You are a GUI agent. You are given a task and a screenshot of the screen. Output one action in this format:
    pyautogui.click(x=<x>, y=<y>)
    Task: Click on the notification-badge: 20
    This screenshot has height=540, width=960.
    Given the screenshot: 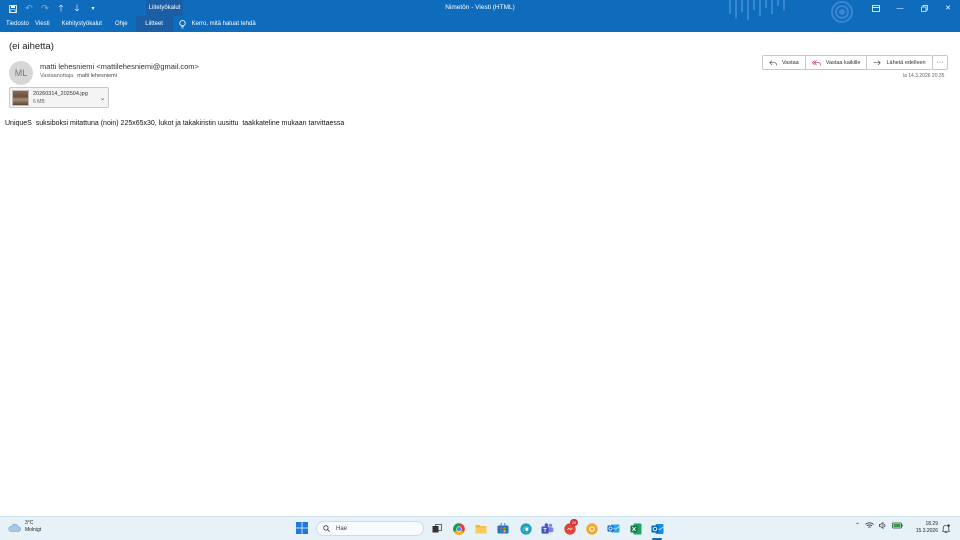 What is the action you would take?
    pyautogui.click(x=574, y=522)
    